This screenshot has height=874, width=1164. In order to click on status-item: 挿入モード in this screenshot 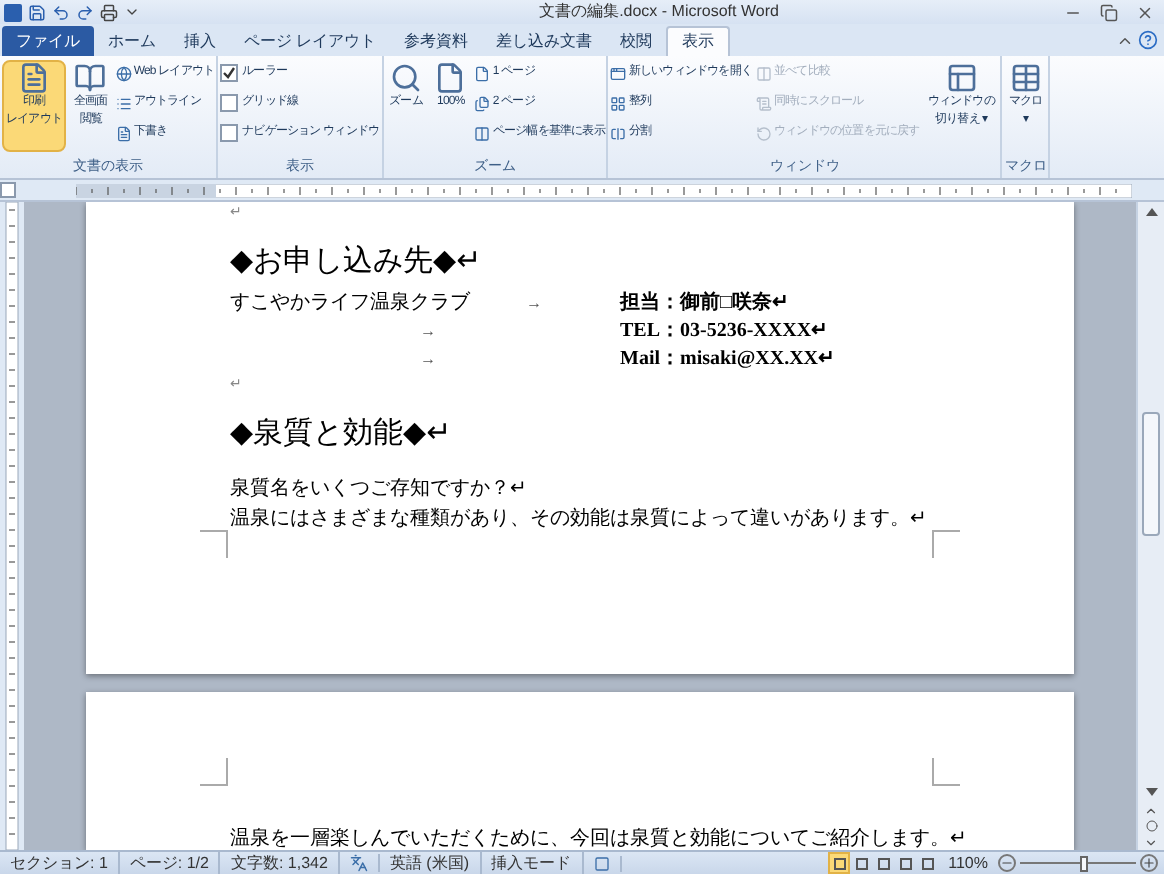, I will do `click(532, 862)`.